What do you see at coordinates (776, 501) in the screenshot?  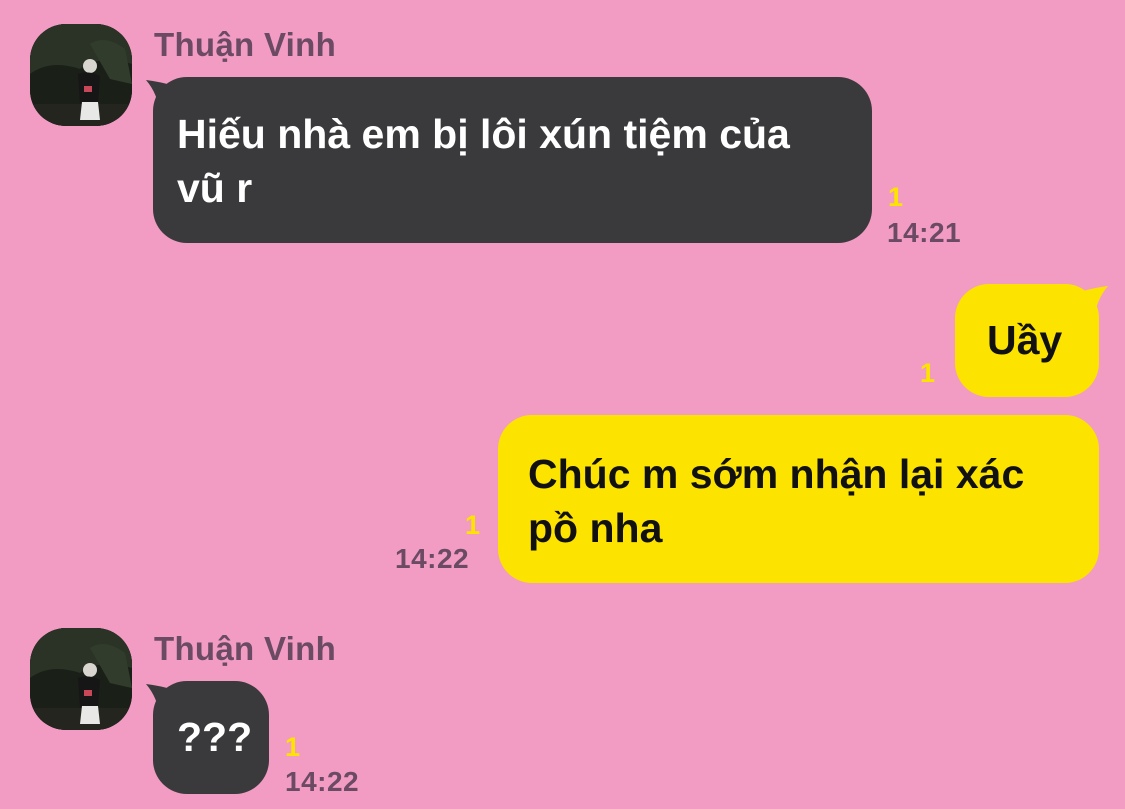 I see `message-text: Chúc m sớm nhận lại xác pồ nha` at bounding box center [776, 501].